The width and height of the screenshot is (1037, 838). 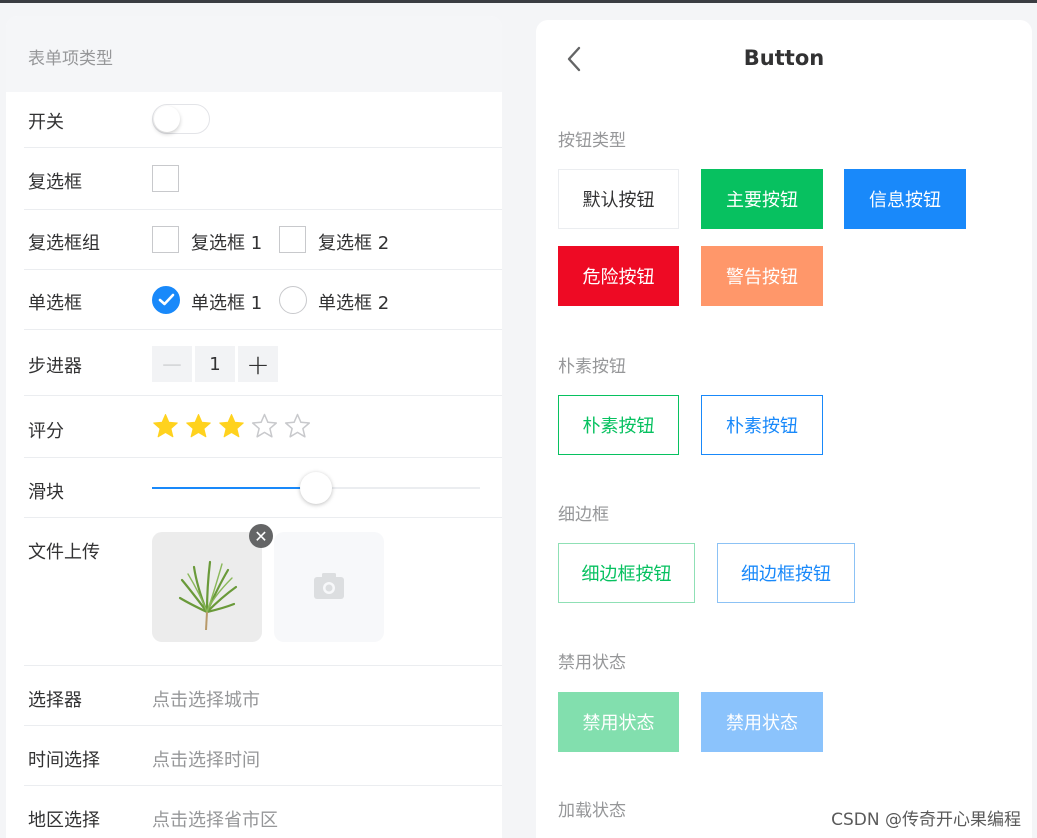 What do you see at coordinates (55, 366) in the screenshot?
I see `stepper-label: 步进器` at bounding box center [55, 366].